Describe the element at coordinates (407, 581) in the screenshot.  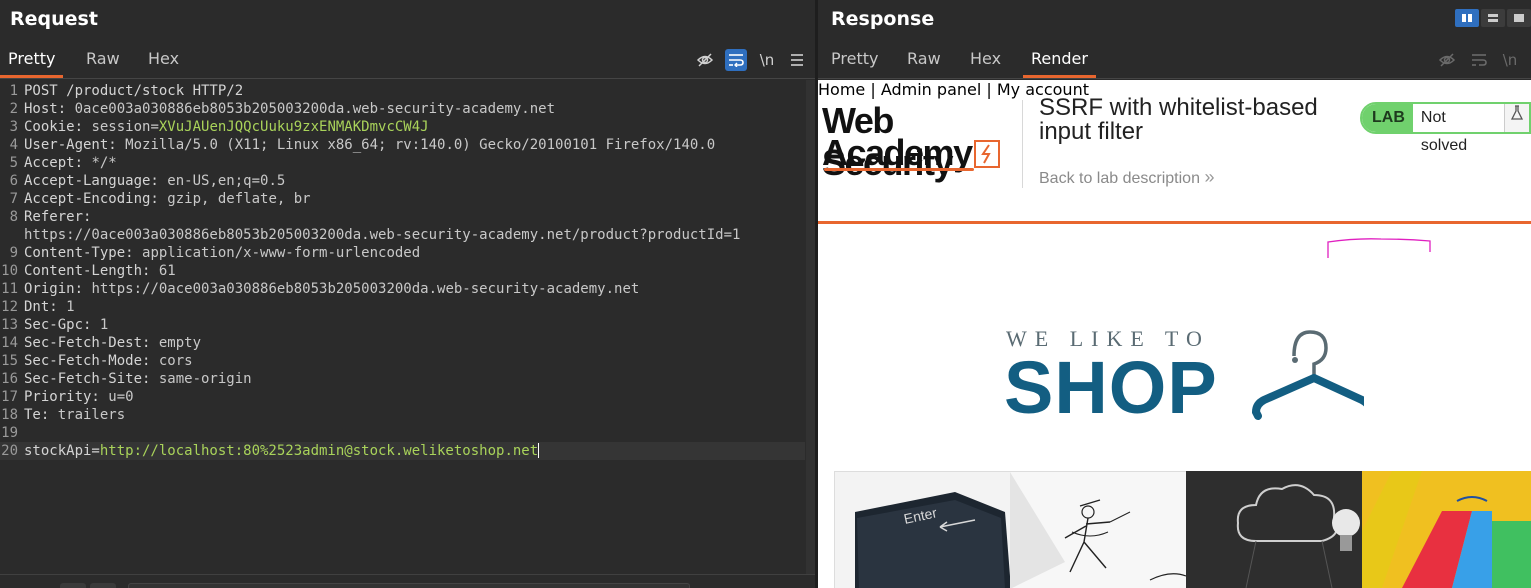
I see `request-bottom-bar` at that location.